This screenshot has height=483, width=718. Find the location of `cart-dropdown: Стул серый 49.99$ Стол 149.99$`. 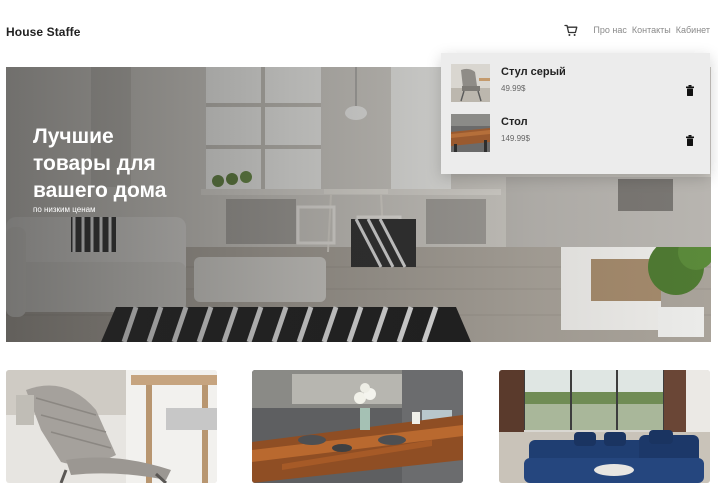

cart-dropdown: Стул серый 49.99$ Стол 149.99$ is located at coordinates (575, 113).